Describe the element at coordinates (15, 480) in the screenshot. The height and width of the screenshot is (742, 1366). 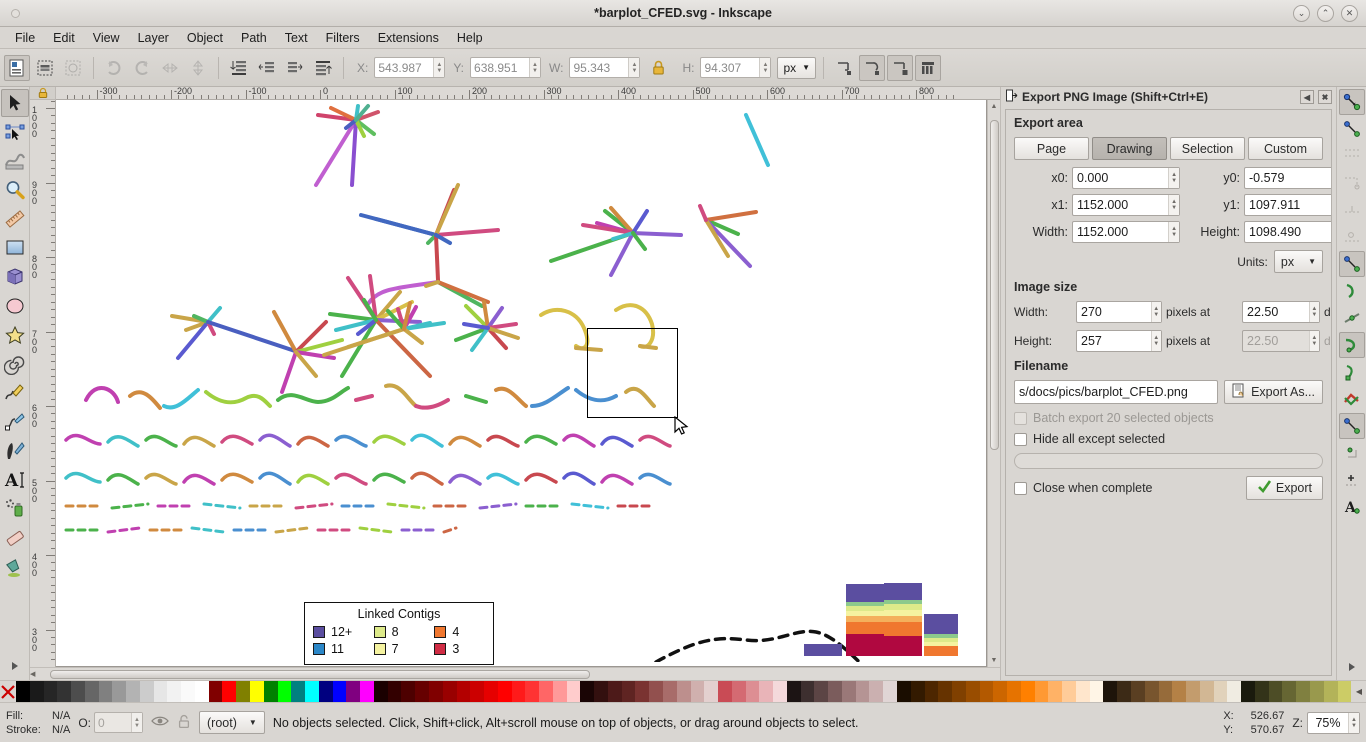
I see `text-tool: A` at that location.